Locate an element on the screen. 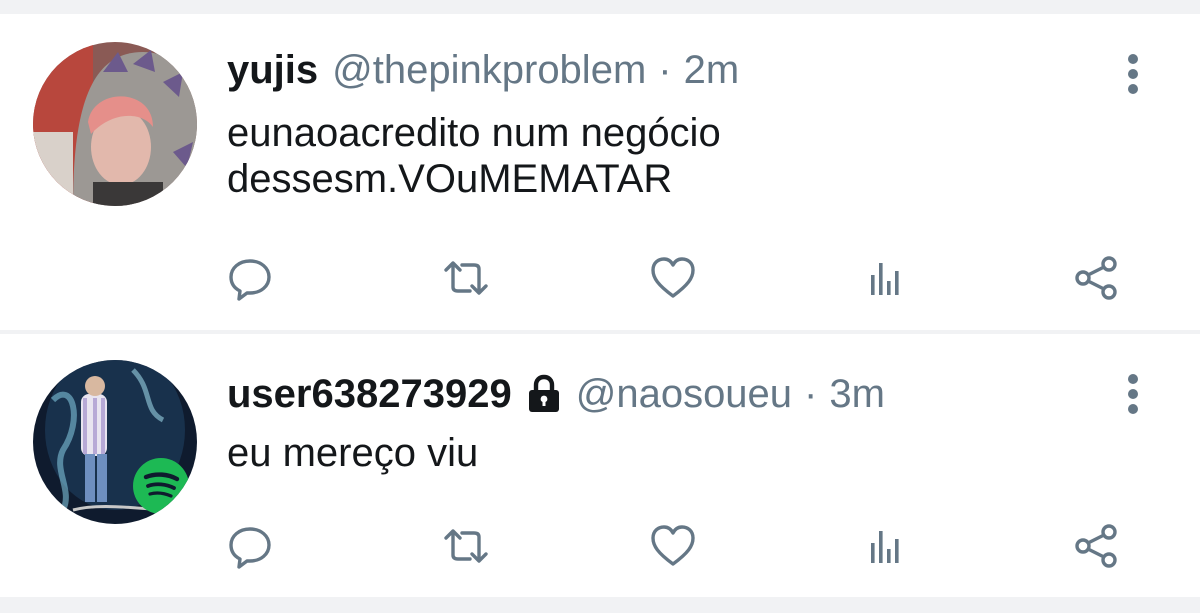  tweet-header: user638273929 @naosoueu · 3m is located at coordinates (556, 394).